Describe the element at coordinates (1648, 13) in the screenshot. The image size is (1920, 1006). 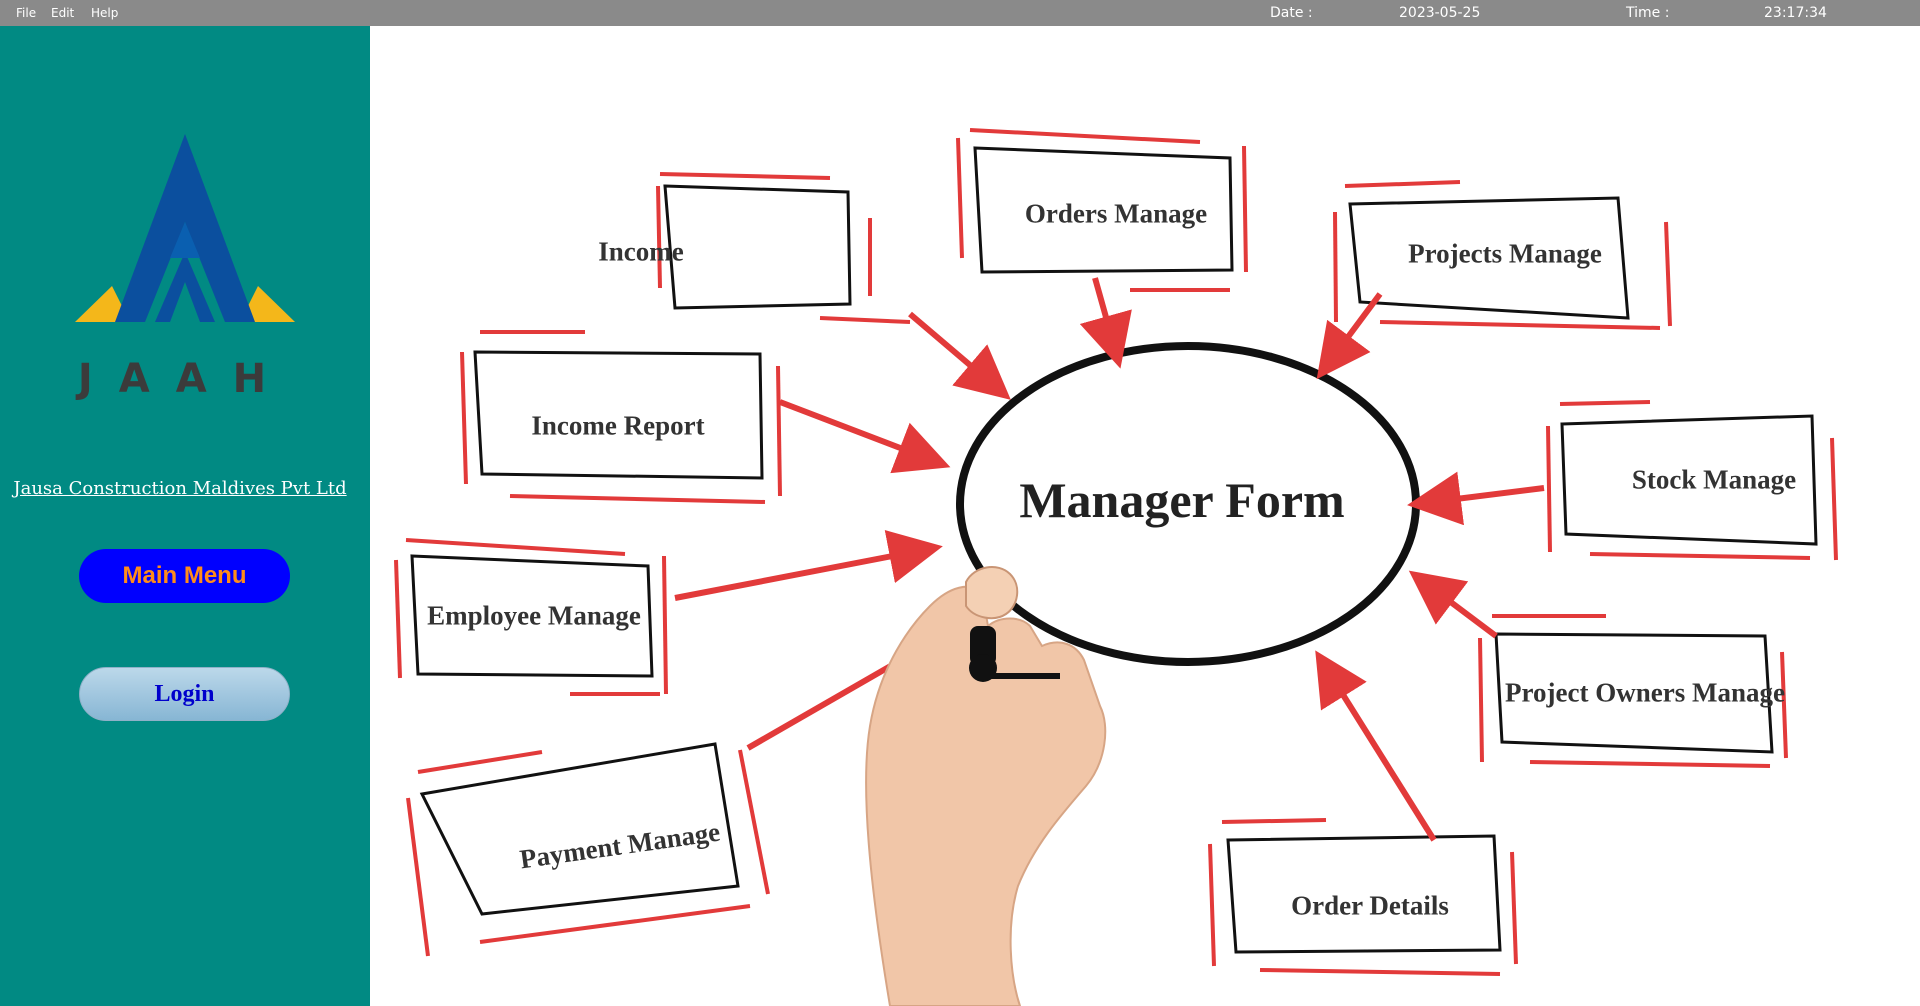
I see `time-label: Time :` at that location.